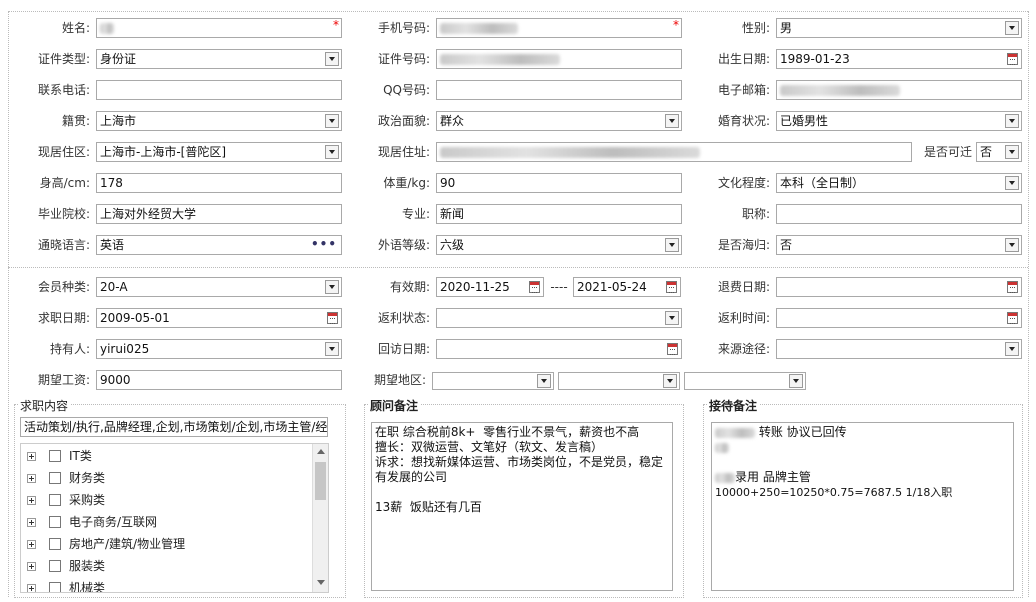 The width and height of the screenshot is (1036, 602). Describe the element at coordinates (745, 381) in the screenshot. I see `region-district-select` at that location.